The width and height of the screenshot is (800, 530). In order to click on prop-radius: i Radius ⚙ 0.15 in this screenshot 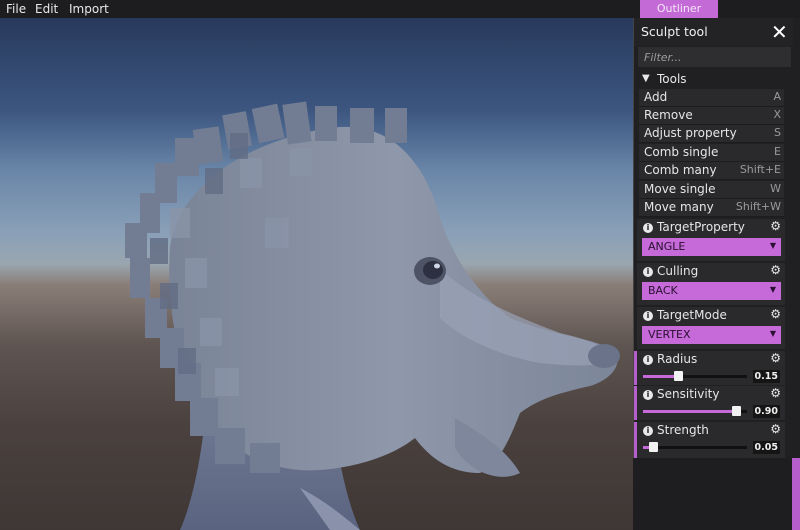, I will do `click(709, 368)`.